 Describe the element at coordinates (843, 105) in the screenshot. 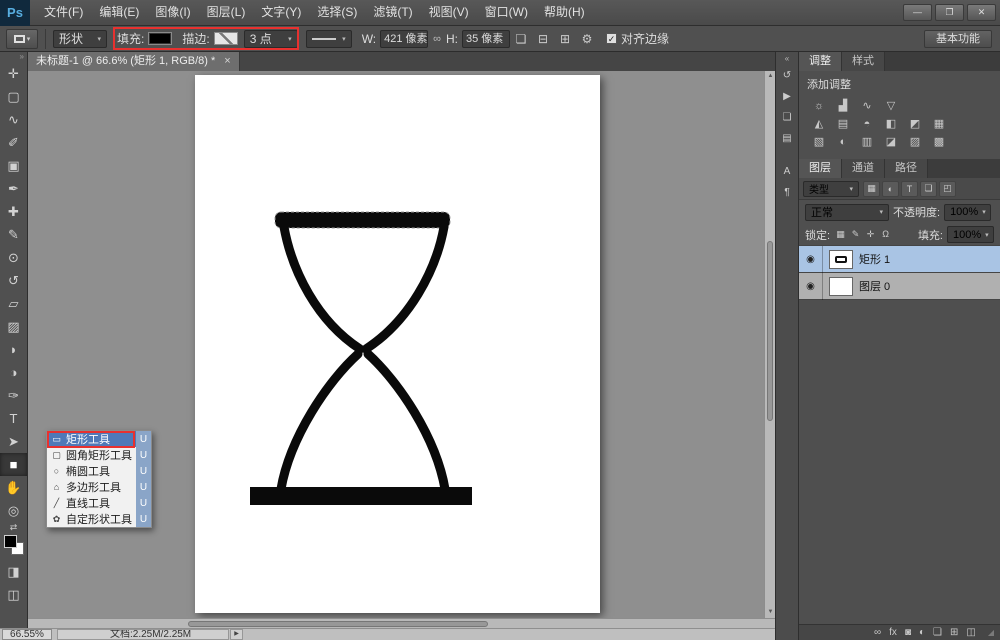

I see `levels-icon: ▟` at that location.